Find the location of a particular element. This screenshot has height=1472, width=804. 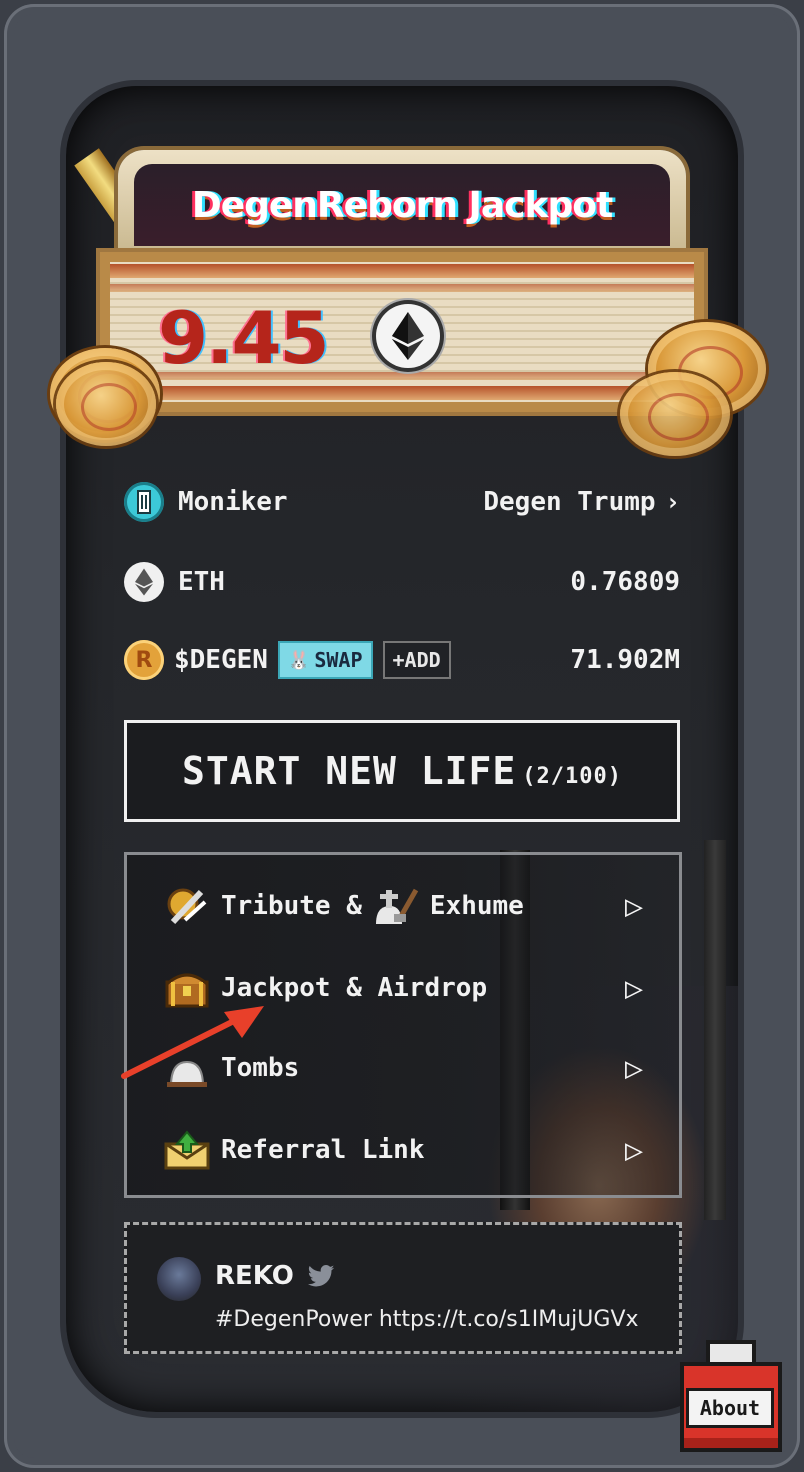

add-token-button: +ADD is located at coordinates (416, 660).